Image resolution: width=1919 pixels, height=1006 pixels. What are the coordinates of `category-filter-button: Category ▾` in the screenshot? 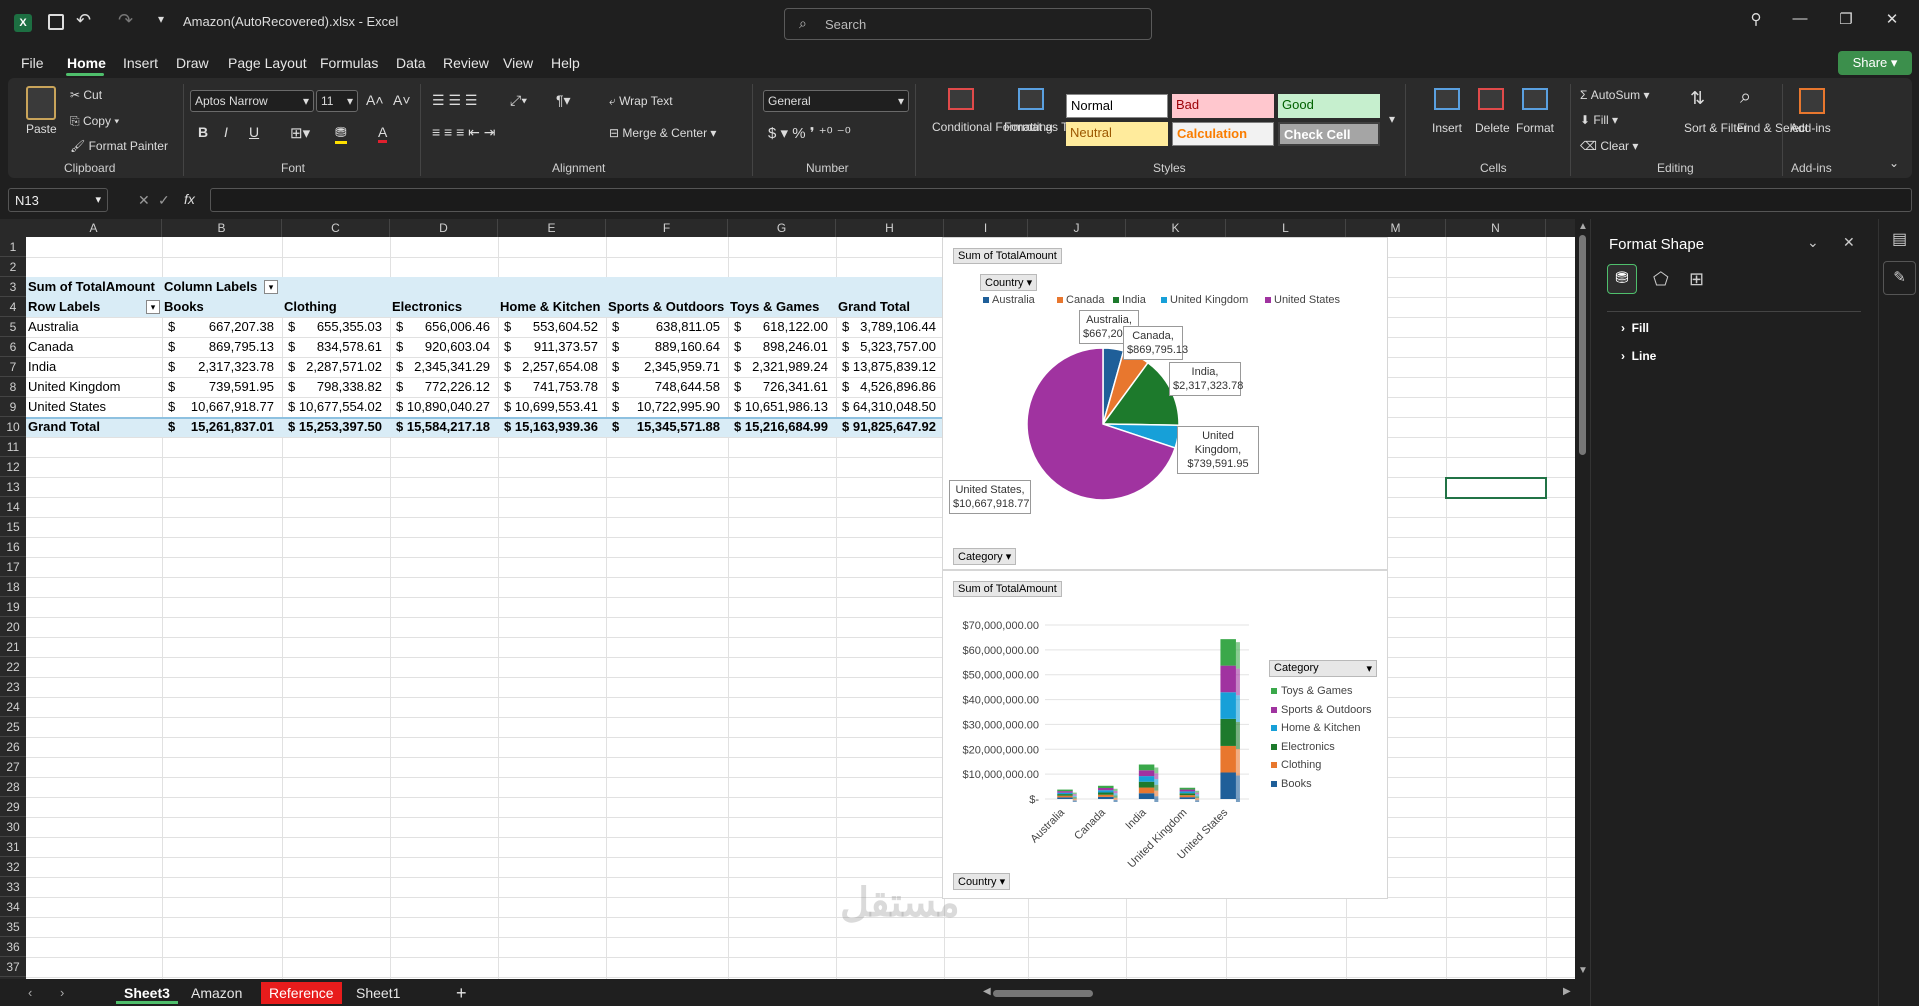 It's located at (985, 556).